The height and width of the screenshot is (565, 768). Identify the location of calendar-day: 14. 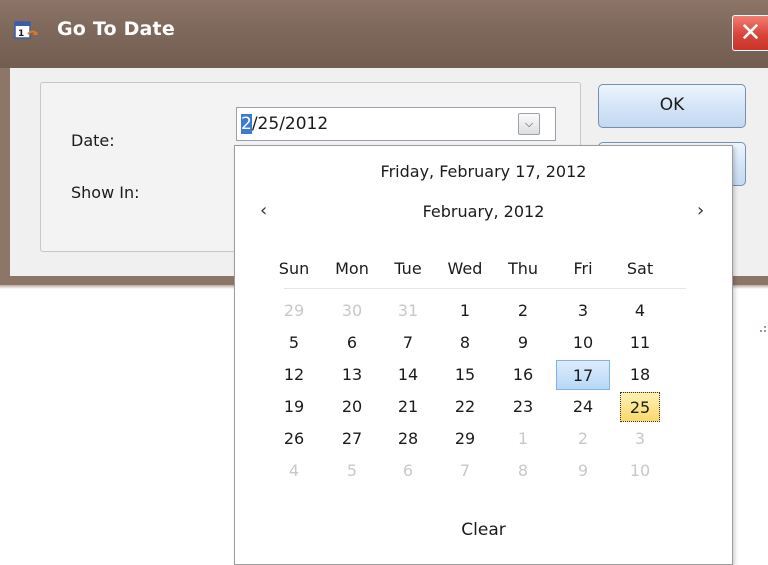
(408, 375).